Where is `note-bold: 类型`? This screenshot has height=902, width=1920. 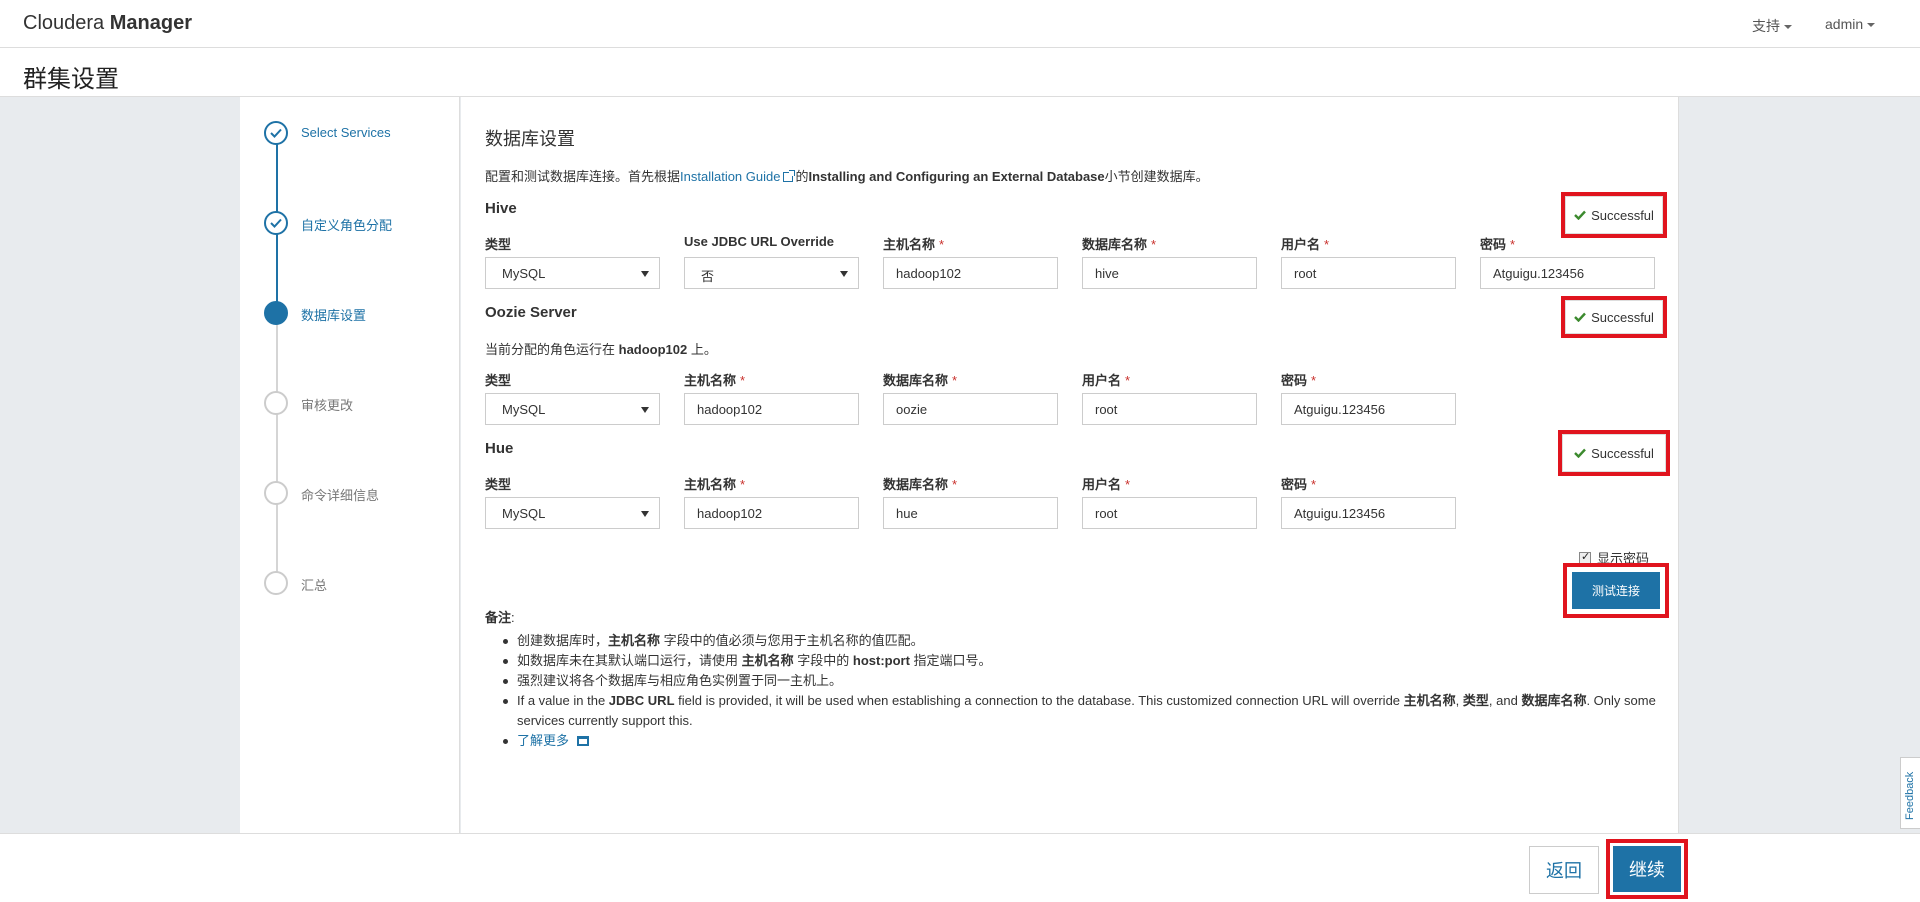
note-bold: 类型 is located at coordinates (1475, 700).